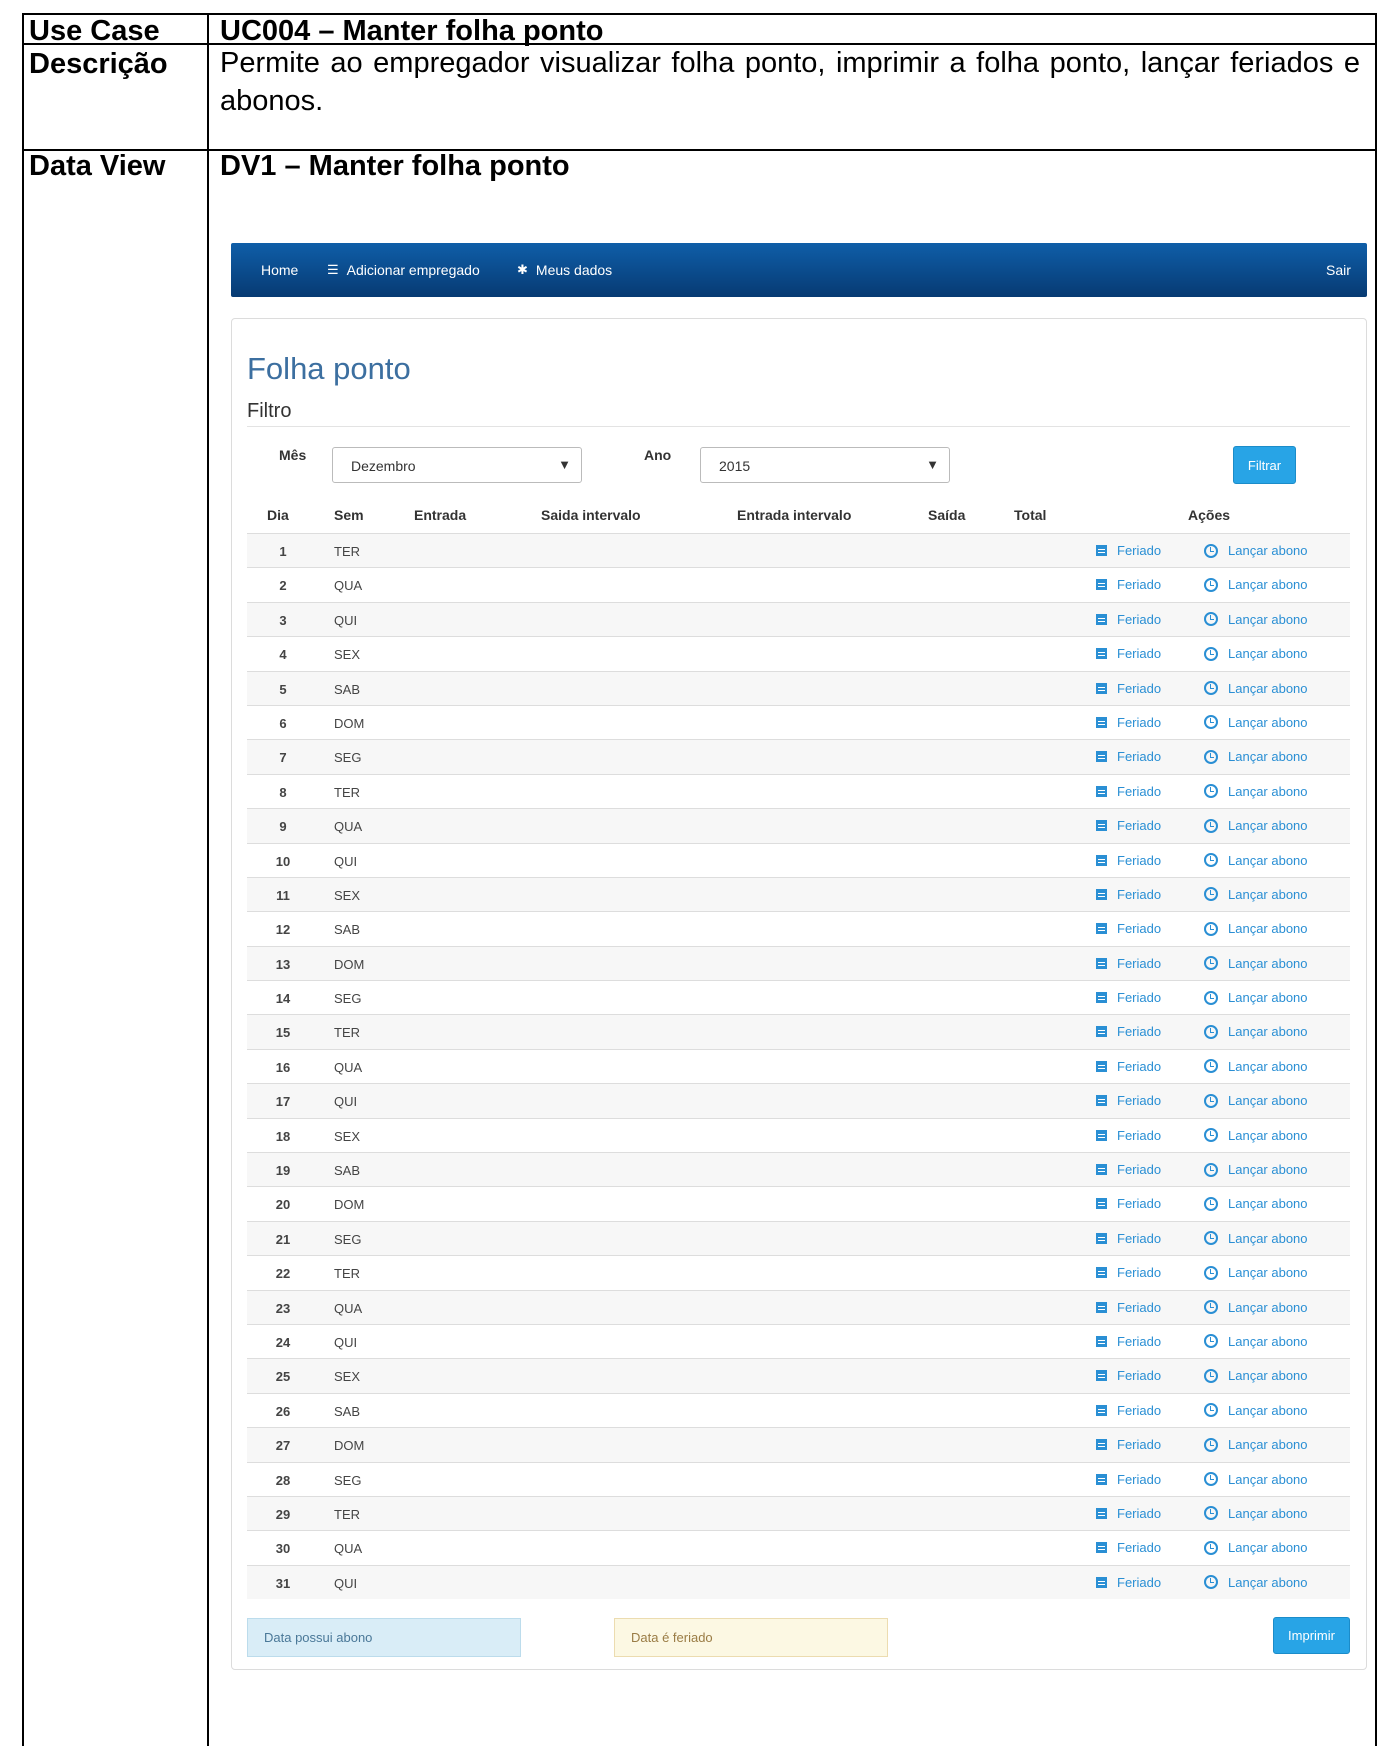  I want to click on table-row: 26 SAB Feriado Lançar abono, so click(798, 1409).